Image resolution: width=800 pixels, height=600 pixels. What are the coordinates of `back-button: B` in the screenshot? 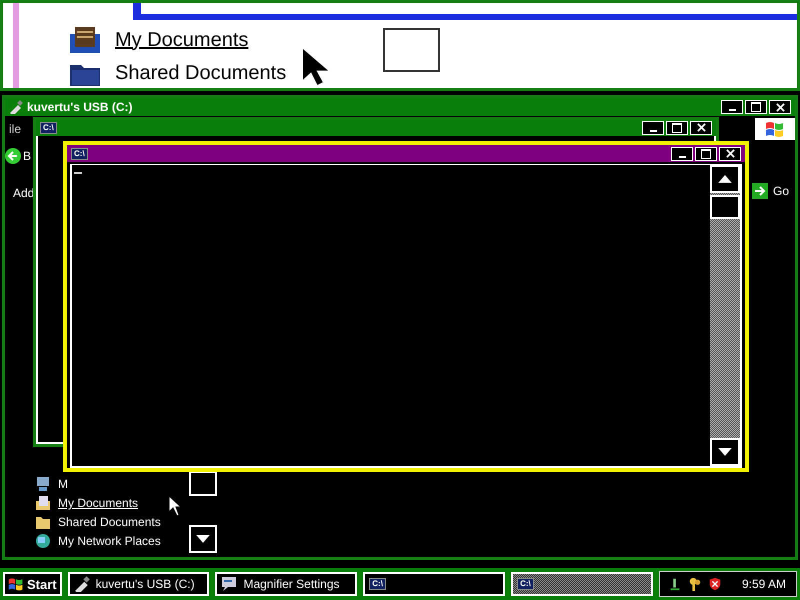 It's located at (18, 156).